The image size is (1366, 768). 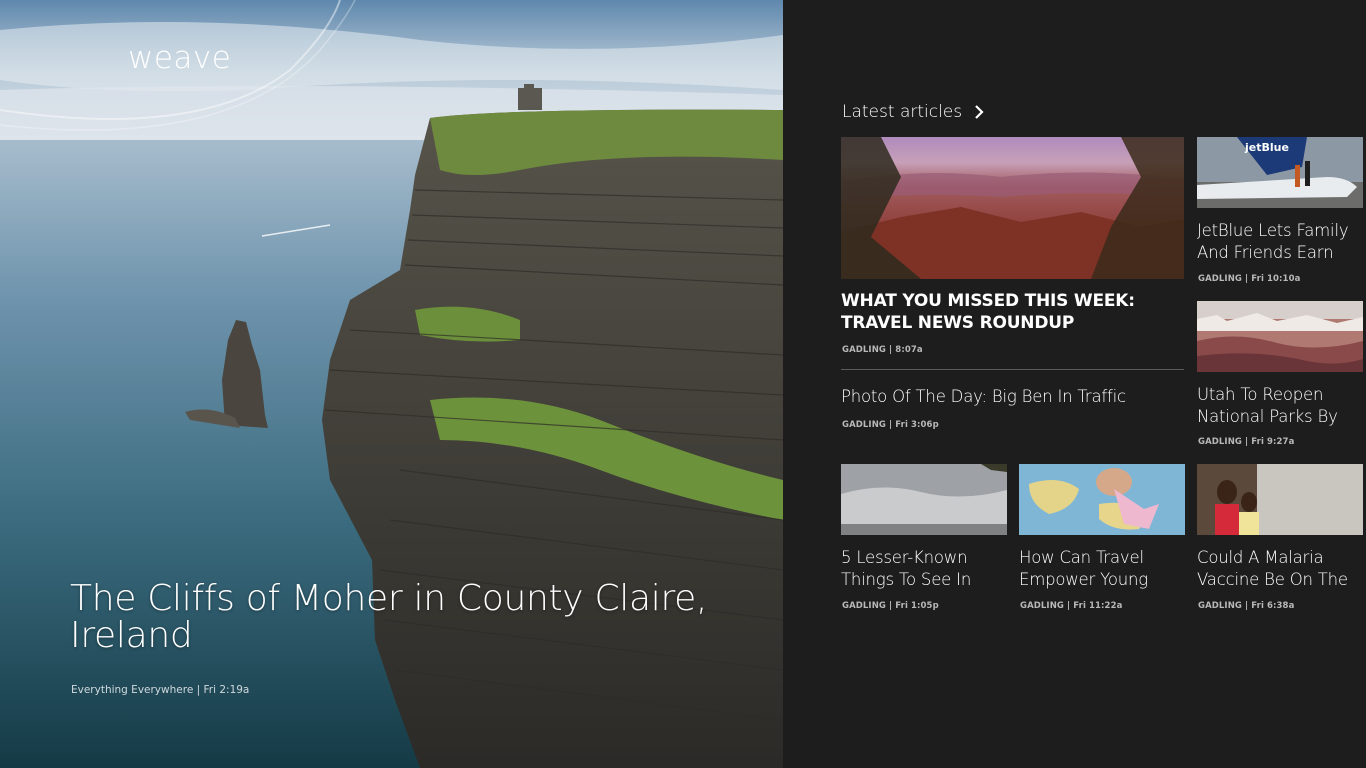 I want to click on title-line: Could A Malaria, so click(x=1260, y=557).